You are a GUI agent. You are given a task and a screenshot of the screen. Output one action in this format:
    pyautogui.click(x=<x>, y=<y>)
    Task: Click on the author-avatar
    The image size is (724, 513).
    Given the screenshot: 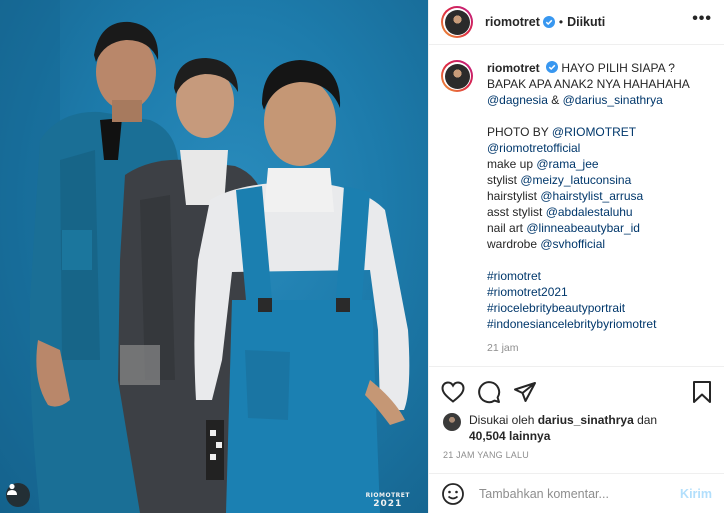 What is the action you would take?
    pyautogui.click(x=457, y=22)
    